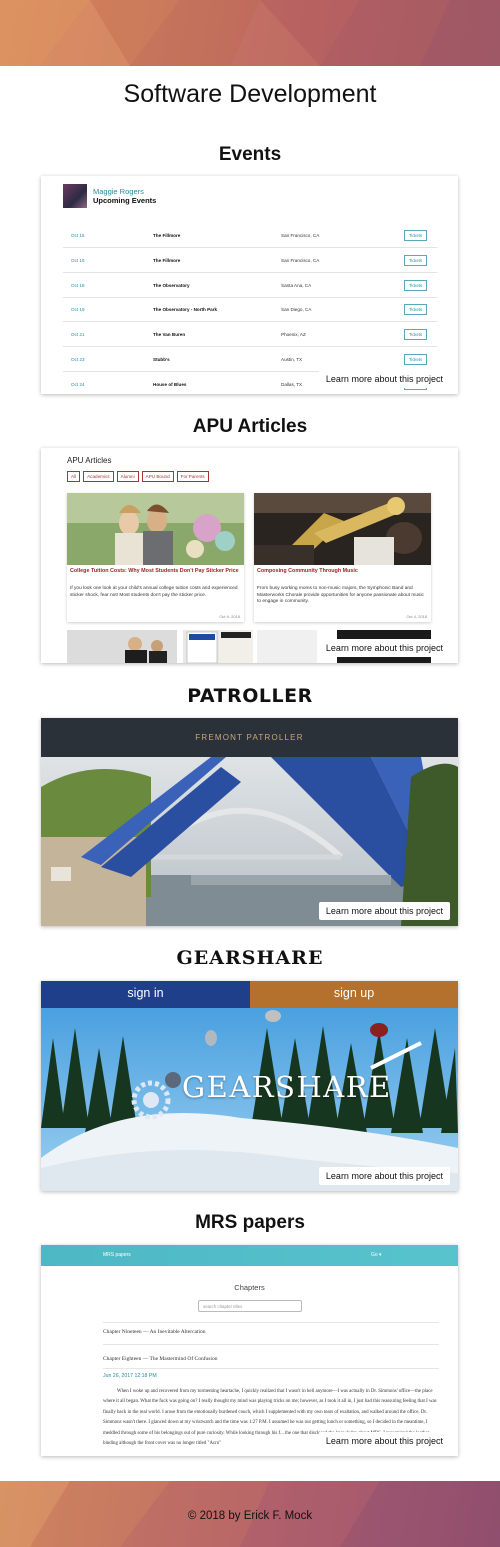 This screenshot has width=500, height=1547. What do you see at coordinates (157, 476) in the screenshot?
I see `filter-apu-bound: APU Bound` at bounding box center [157, 476].